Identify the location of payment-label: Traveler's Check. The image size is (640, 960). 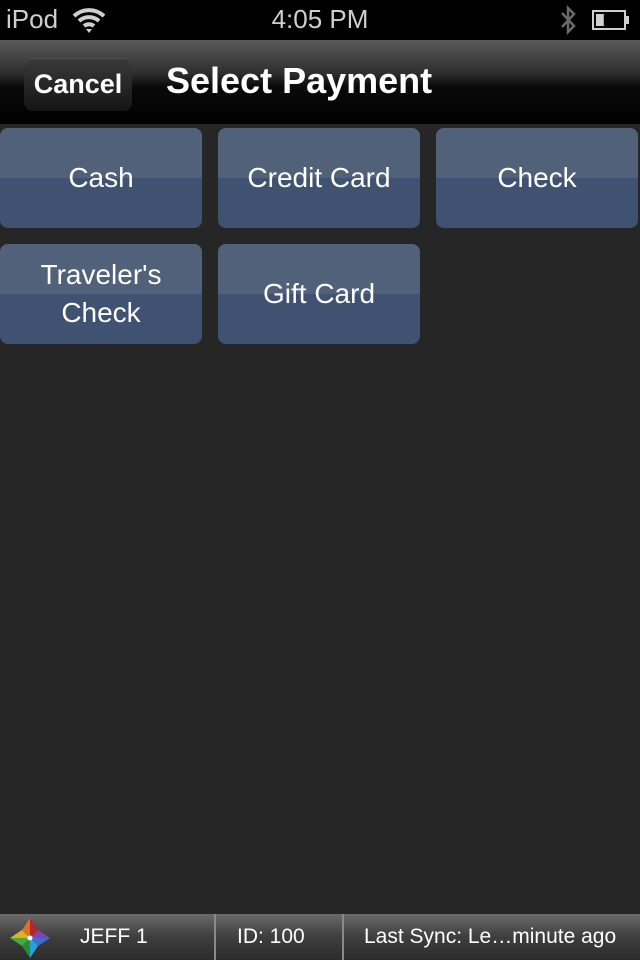
(101, 293).